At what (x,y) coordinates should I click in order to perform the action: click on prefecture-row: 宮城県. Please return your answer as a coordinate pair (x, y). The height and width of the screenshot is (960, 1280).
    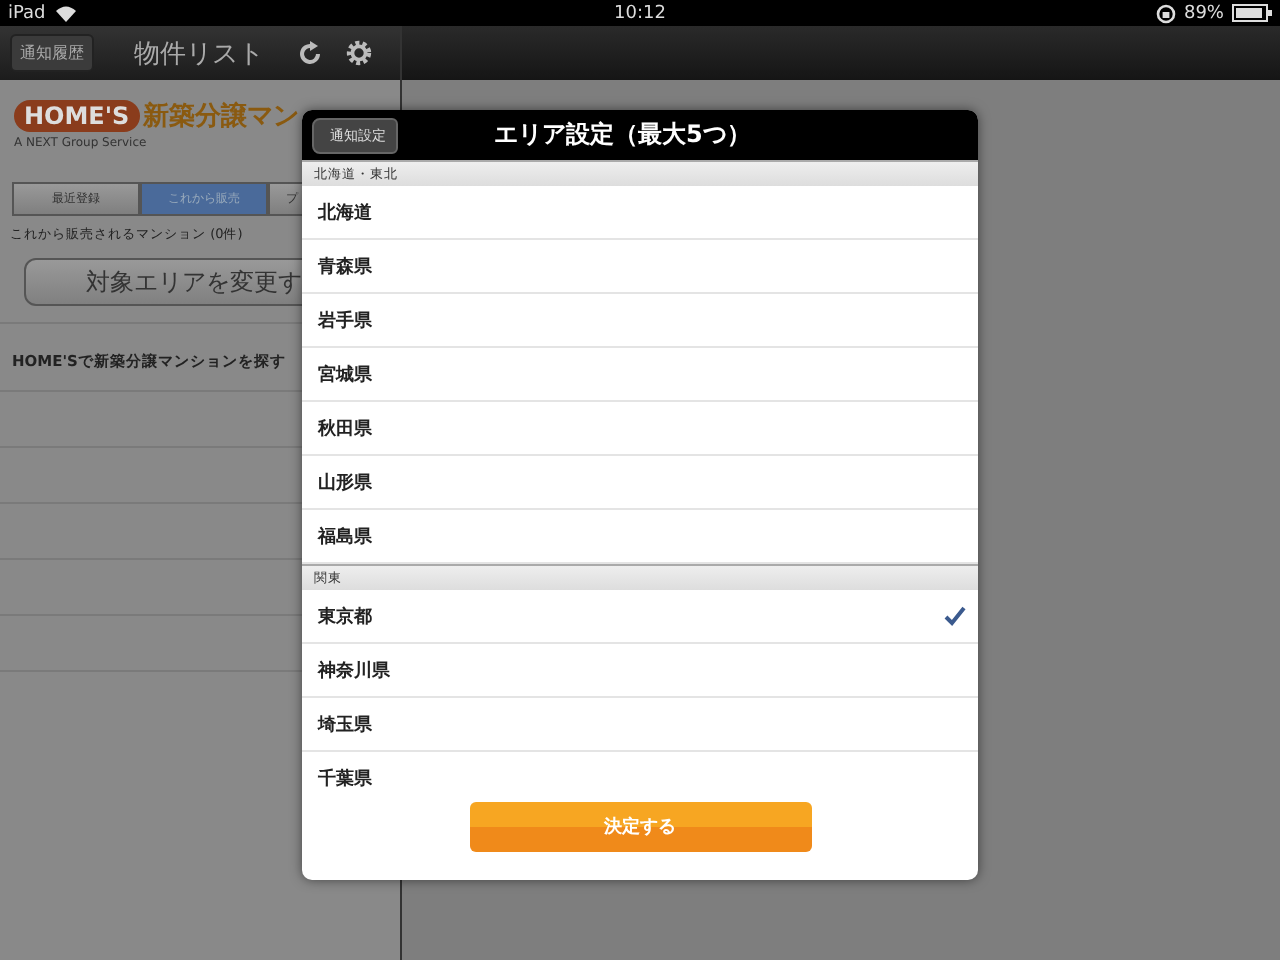
    Looking at the image, I should click on (640, 375).